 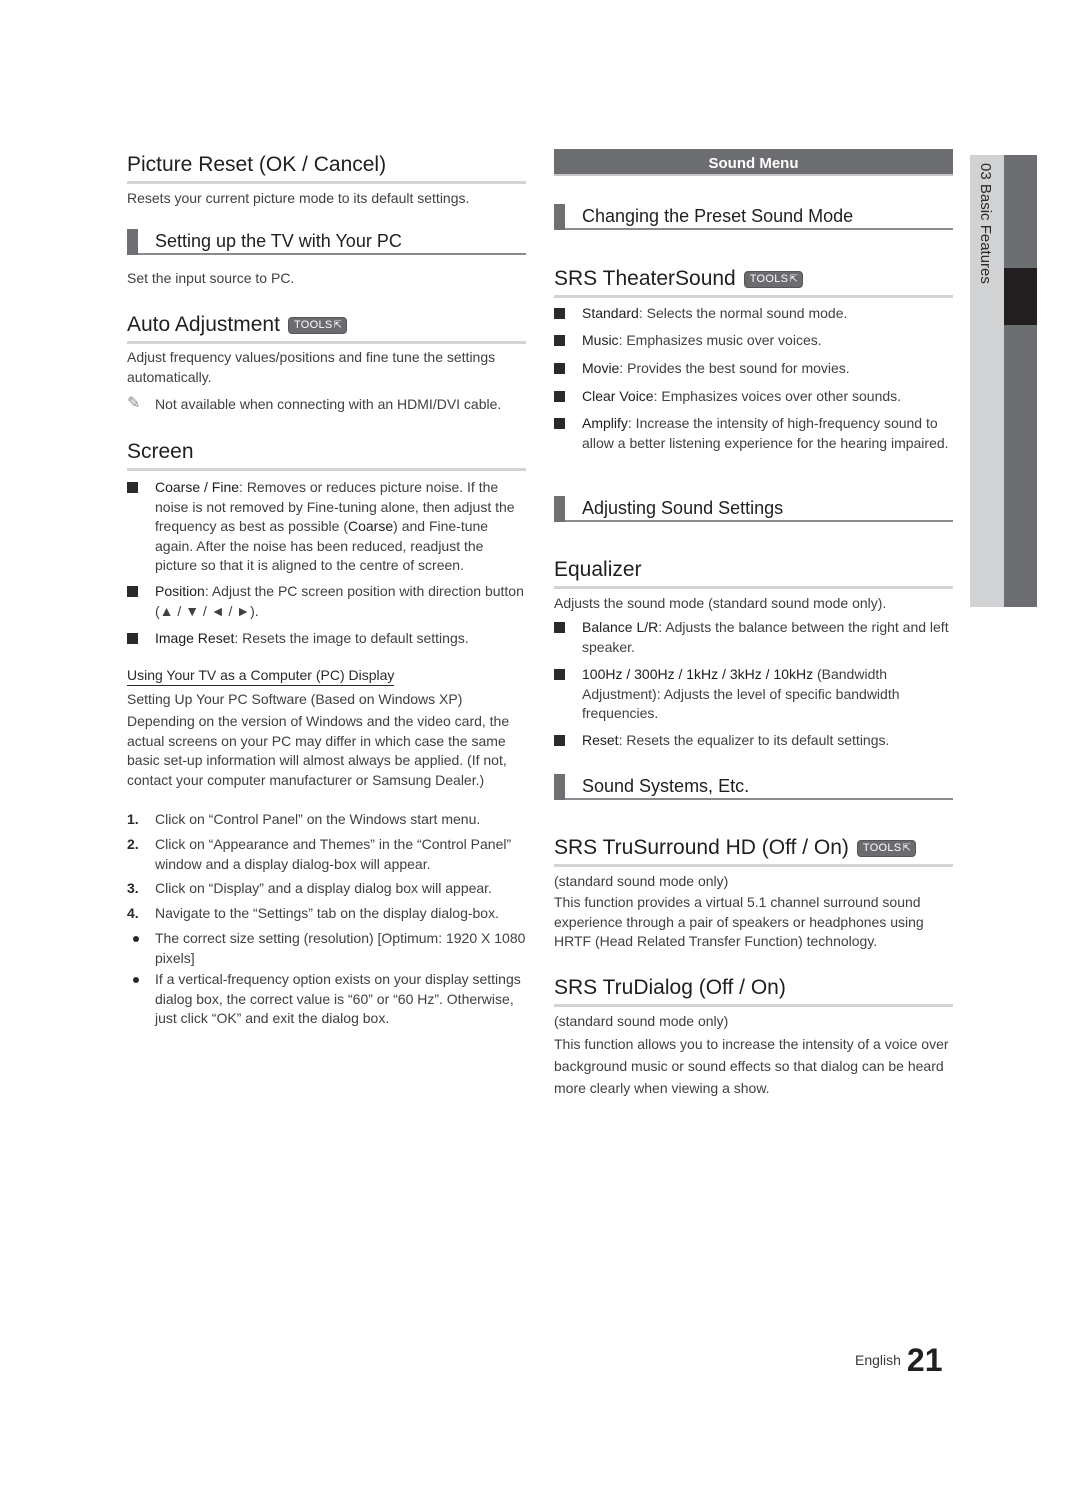 I want to click on subheading-sound-systems: Sound Systems, Etc., so click(x=753, y=787).